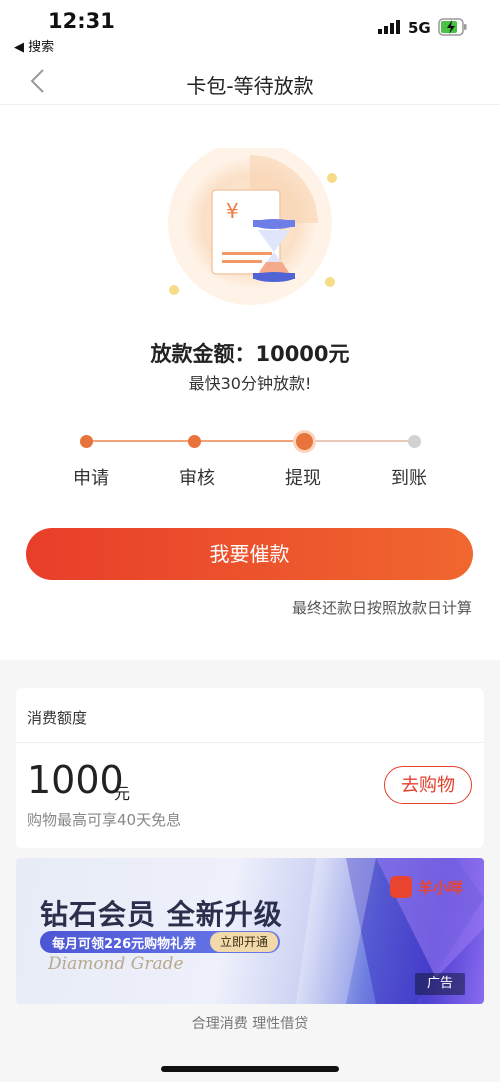  Describe the element at coordinates (250, 354) in the screenshot. I see `loan-amount: 放款金额：10000元` at that location.